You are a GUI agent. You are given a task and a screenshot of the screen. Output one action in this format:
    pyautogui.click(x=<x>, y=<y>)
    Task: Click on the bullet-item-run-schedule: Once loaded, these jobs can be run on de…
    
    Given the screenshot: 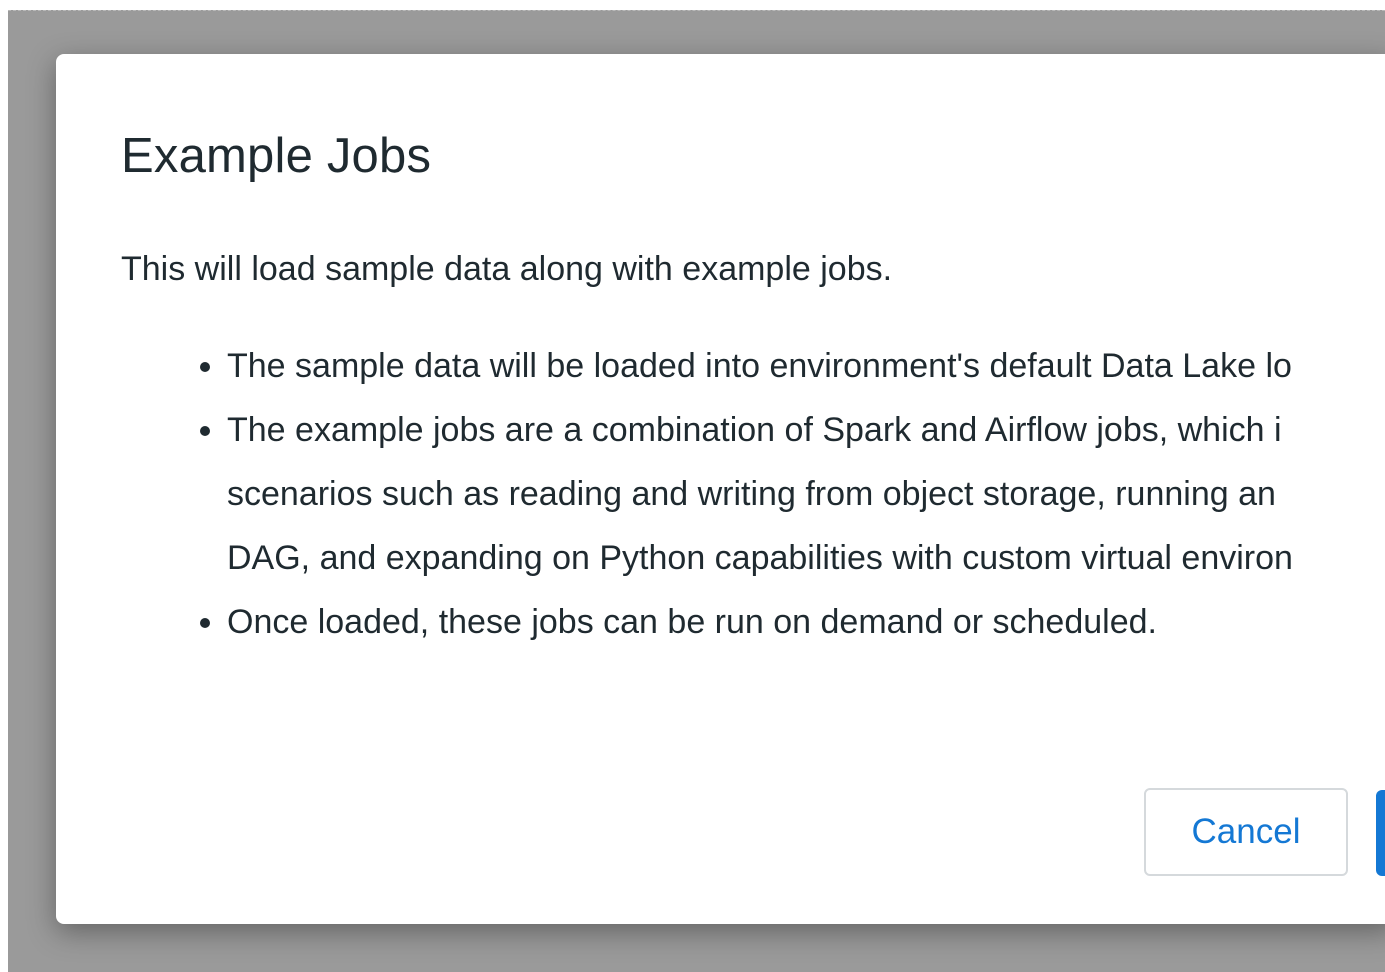 What is the action you would take?
    pyautogui.click(x=806, y=622)
    